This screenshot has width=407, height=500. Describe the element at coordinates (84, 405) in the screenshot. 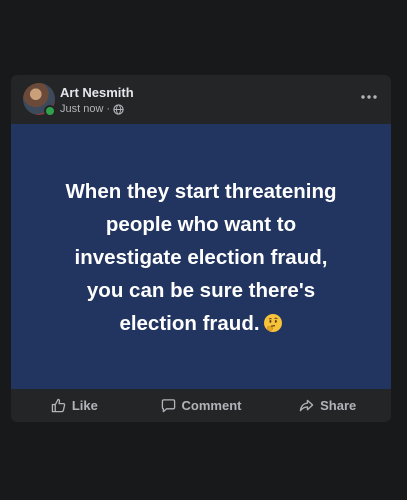

I see `like-label: Like` at that location.